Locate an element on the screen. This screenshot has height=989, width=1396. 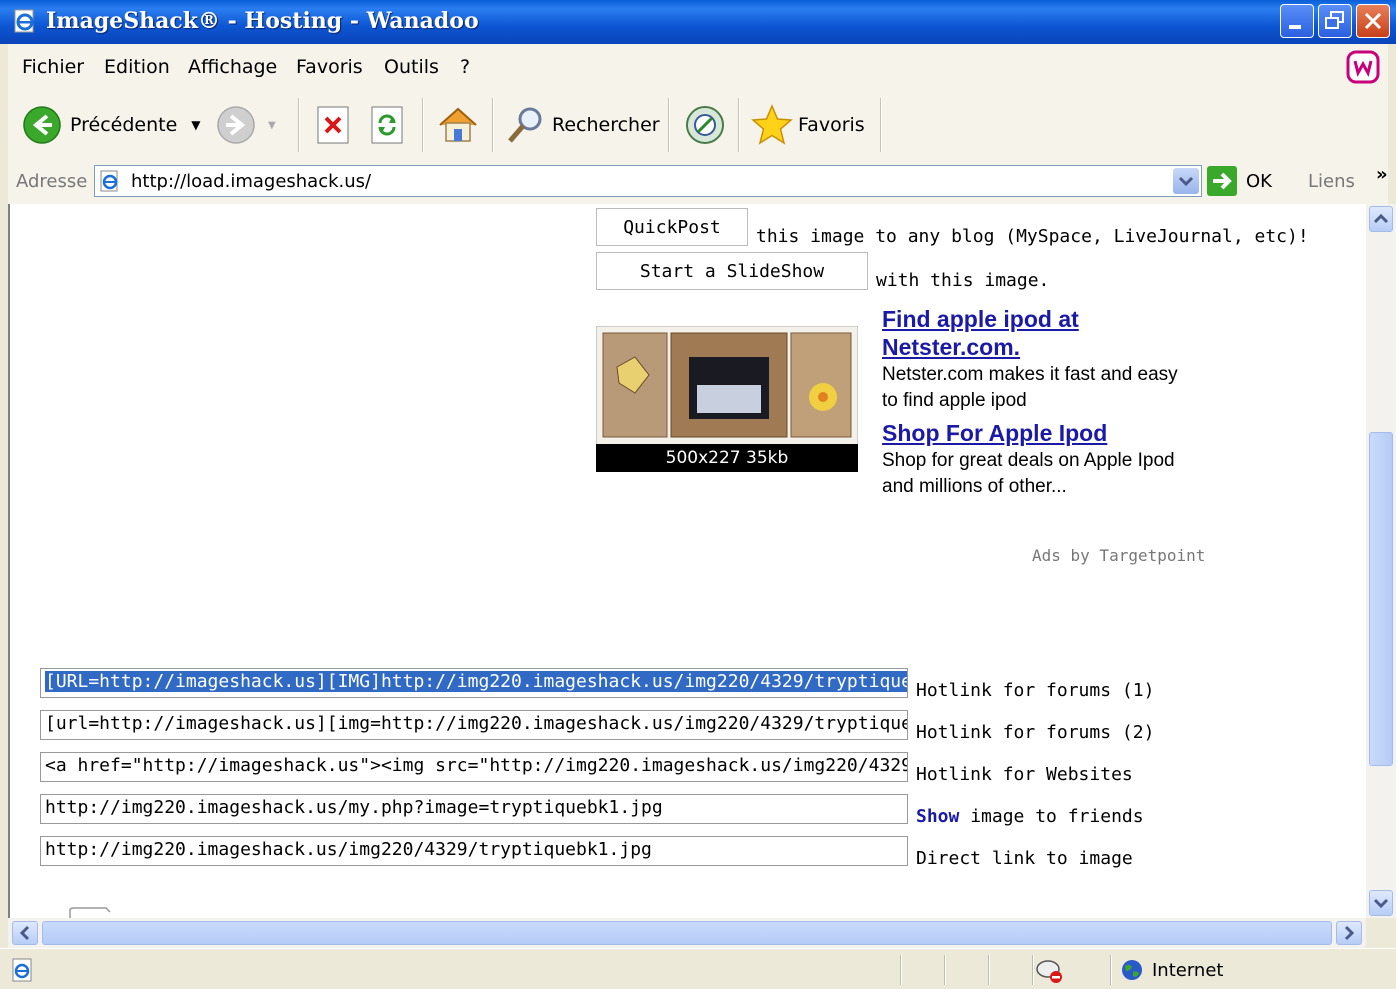
hotlink-forums-2-label: Hotlink for forums (2) is located at coordinates (1035, 732).